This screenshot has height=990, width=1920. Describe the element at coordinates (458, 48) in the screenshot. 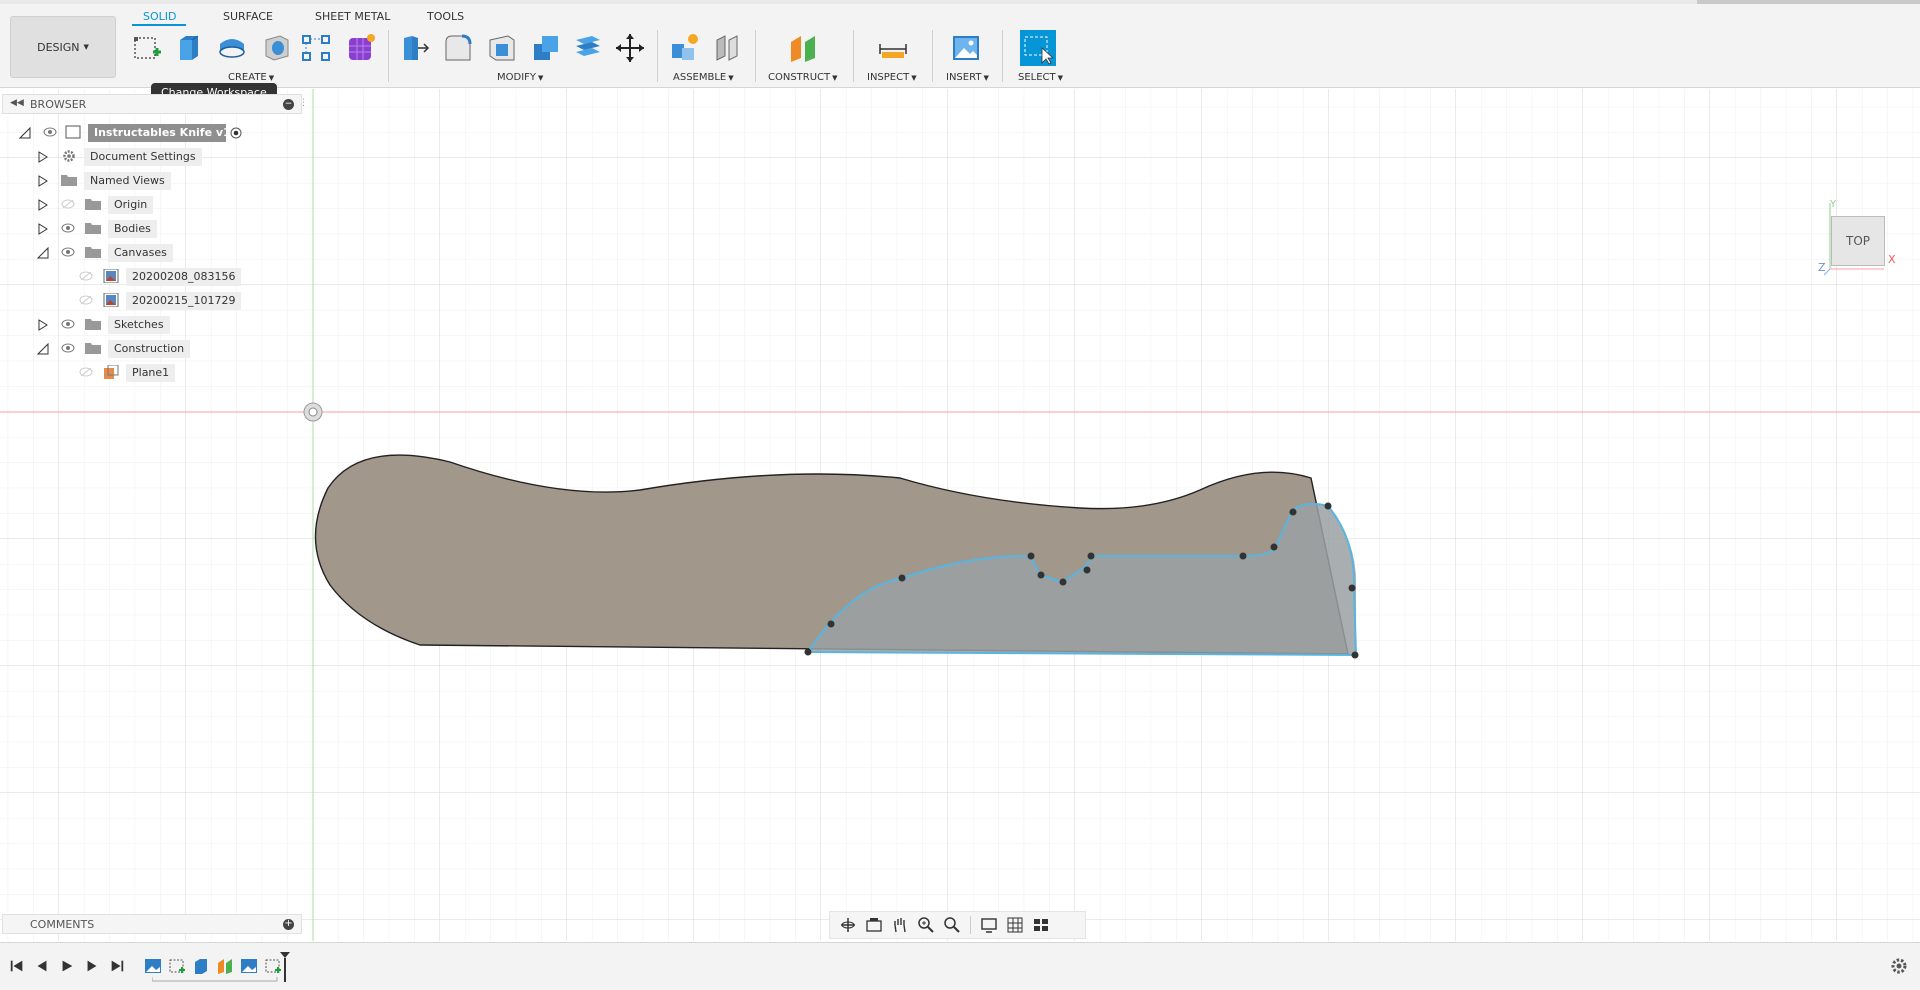

I see `fillet-button` at that location.